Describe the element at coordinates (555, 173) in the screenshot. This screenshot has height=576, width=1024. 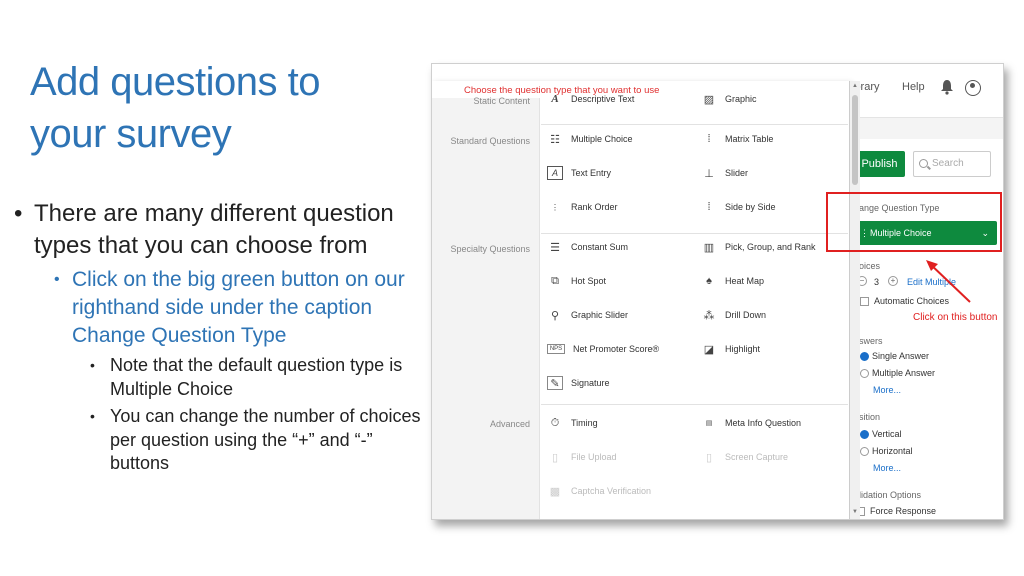
I see `text-entry-icon: A` at that location.